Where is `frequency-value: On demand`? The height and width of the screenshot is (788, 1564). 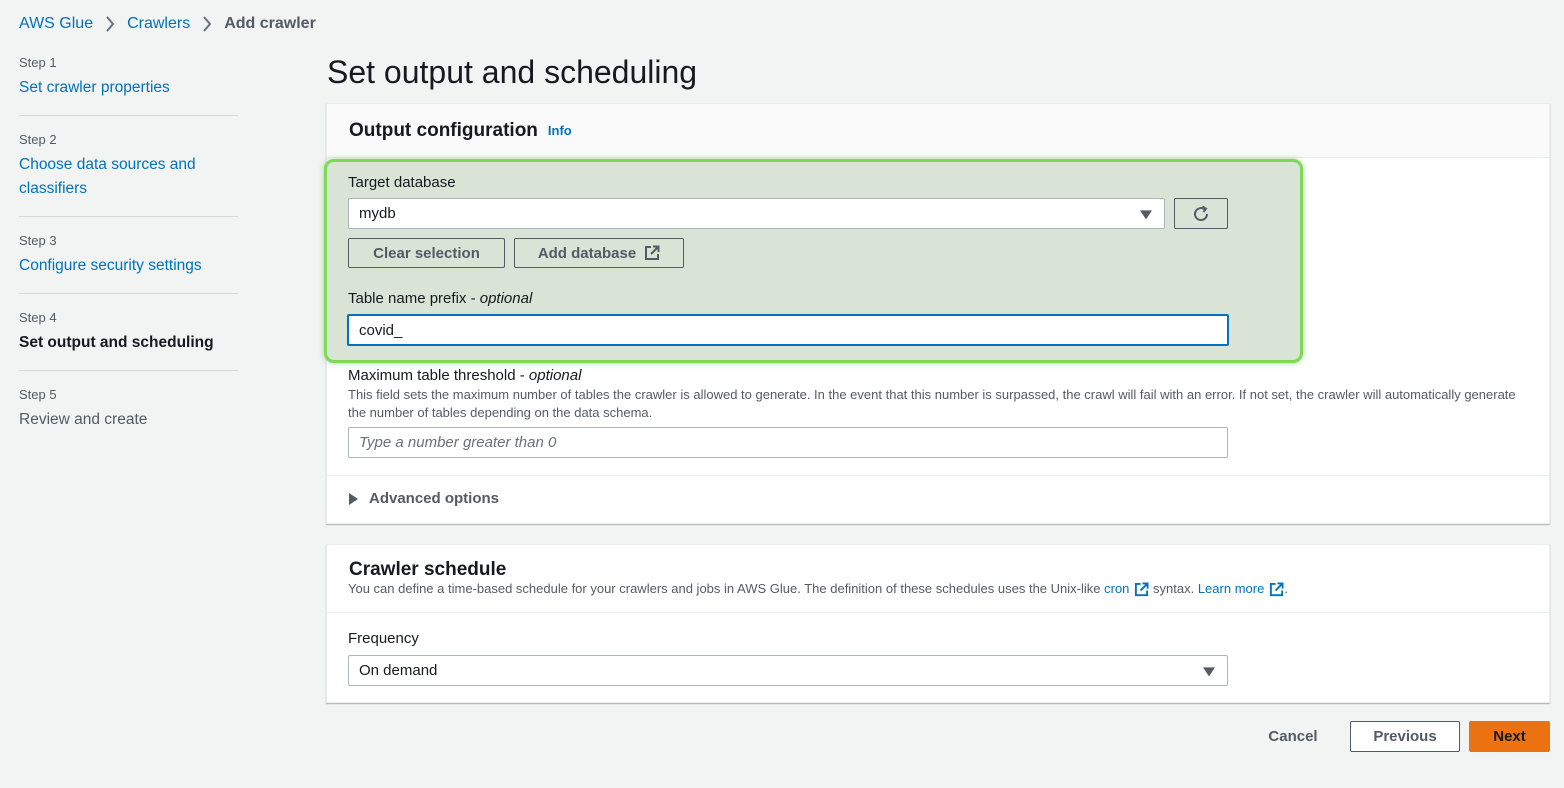
frequency-value: On demand is located at coordinates (398, 670).